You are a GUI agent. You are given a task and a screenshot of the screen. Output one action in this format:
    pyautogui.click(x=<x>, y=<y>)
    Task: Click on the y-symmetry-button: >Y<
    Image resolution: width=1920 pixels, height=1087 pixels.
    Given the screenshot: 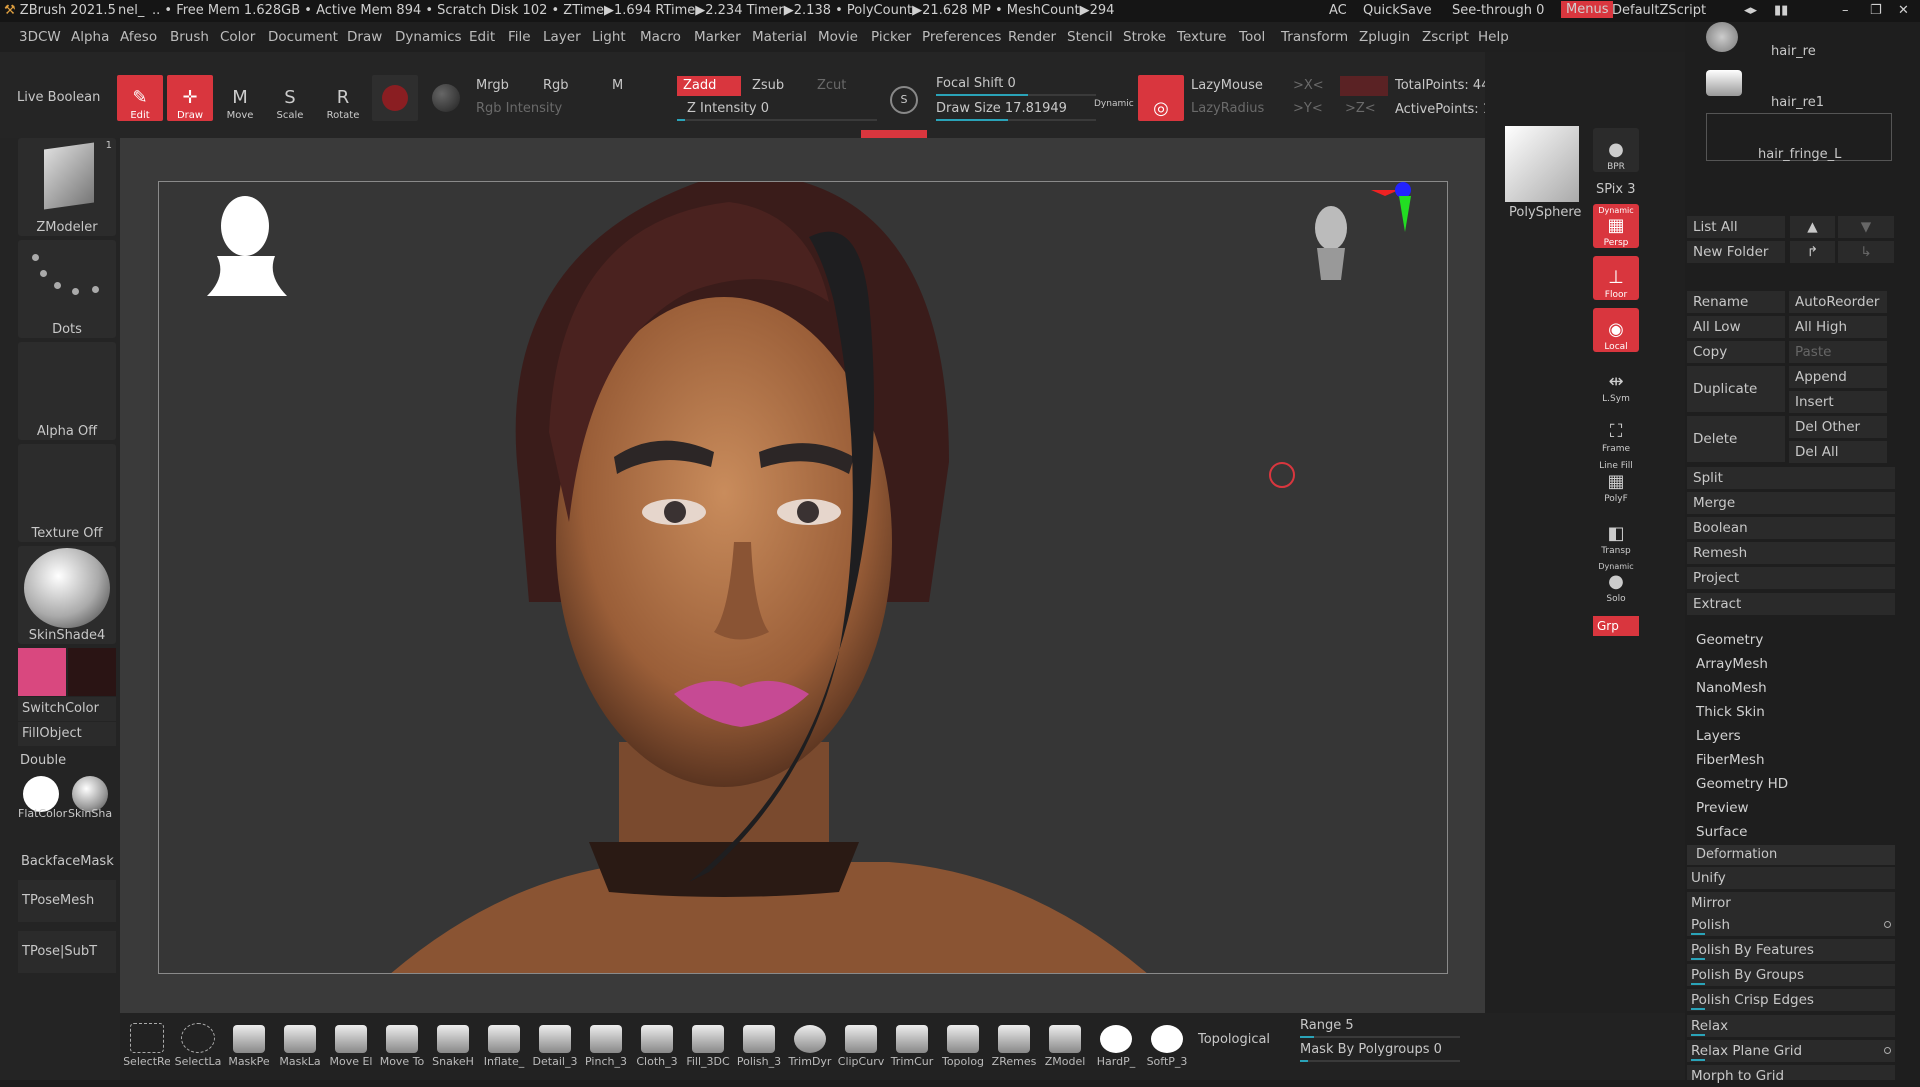 What is the action you would take?
    pyautogui.click(x=1308, y=108)
    